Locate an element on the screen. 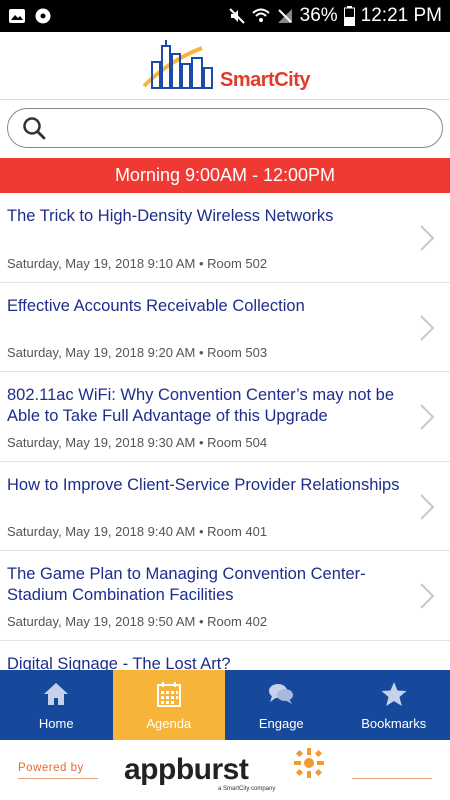 This screenshot has width=450, height=800. app-header: SmartCity is located at coordinates (225, 66).